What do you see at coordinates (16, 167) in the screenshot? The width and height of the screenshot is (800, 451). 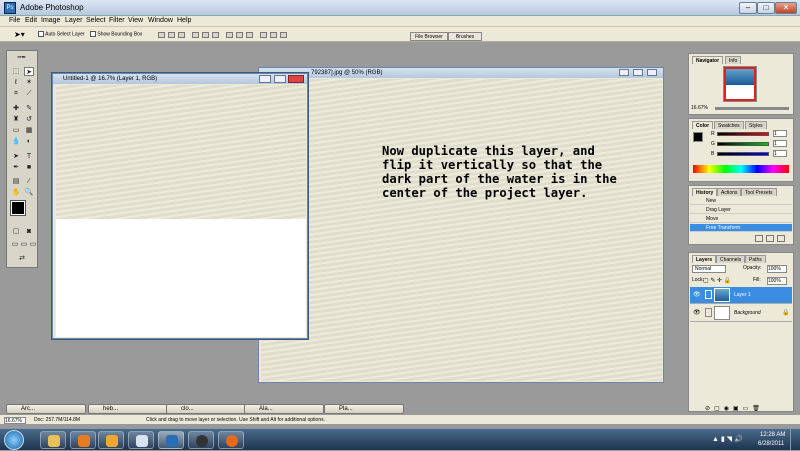 I see `pen-tool-icon: ✒` at bounding box center [16, 167].